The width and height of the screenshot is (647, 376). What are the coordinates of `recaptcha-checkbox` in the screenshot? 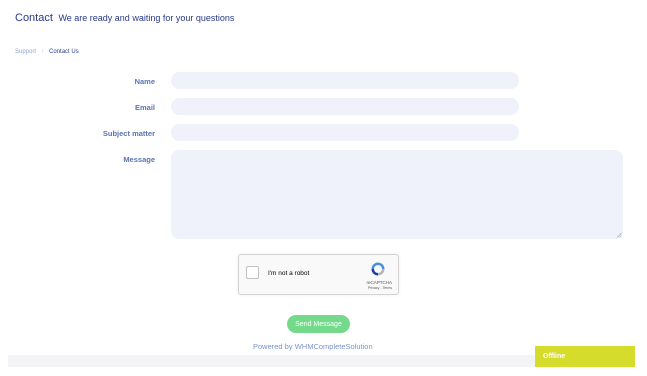 It's located at (252, 272).